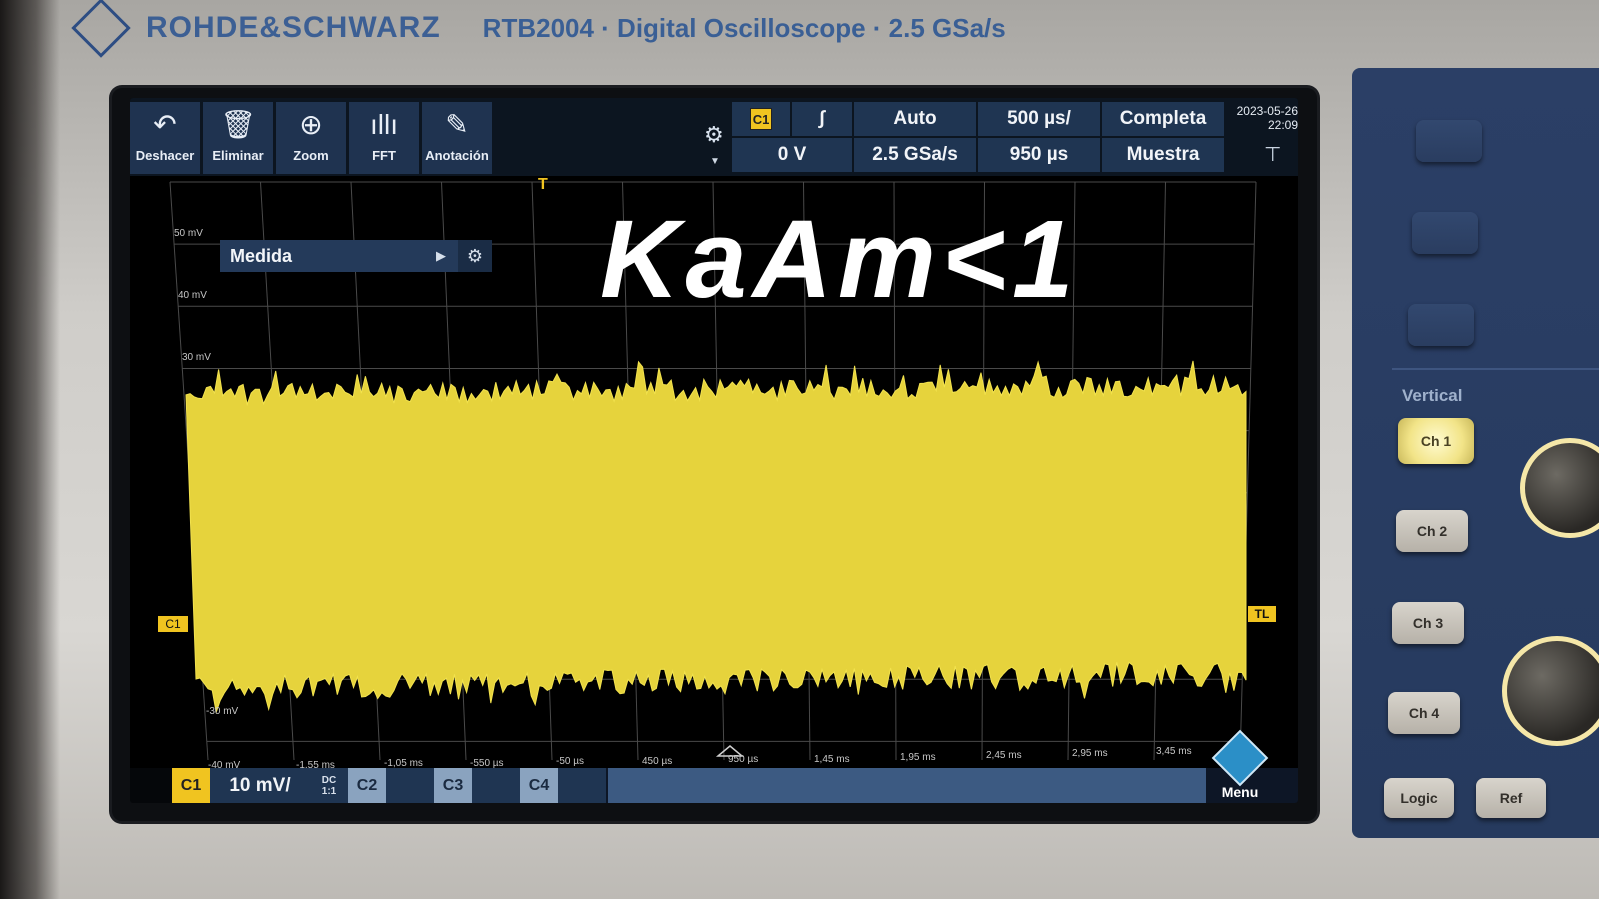 The height and width of the screenshot is (899, 1599). Describe the element at coordinates (743, 759) in the screenshot. I see `x-label: 950 µs` at that location.